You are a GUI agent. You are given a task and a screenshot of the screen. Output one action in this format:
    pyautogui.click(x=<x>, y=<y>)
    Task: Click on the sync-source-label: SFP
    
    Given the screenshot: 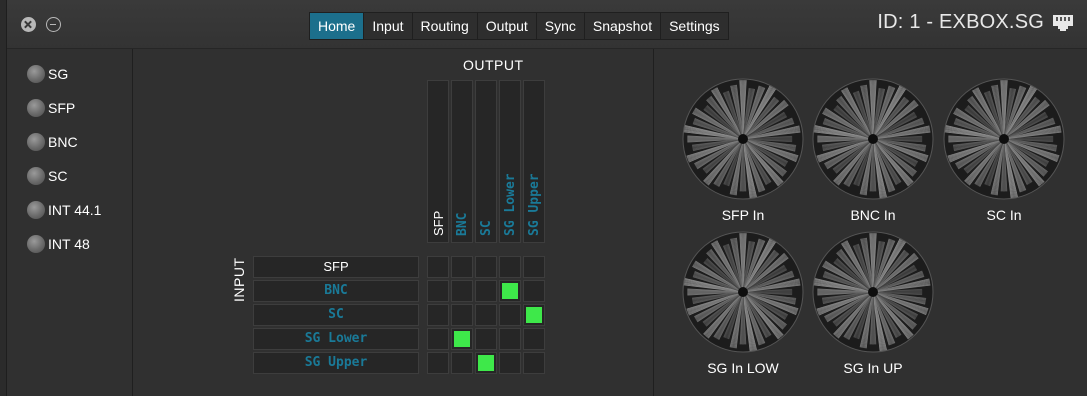 What is the action you would take?
    pyautogui.click(x=62, y=108)
    